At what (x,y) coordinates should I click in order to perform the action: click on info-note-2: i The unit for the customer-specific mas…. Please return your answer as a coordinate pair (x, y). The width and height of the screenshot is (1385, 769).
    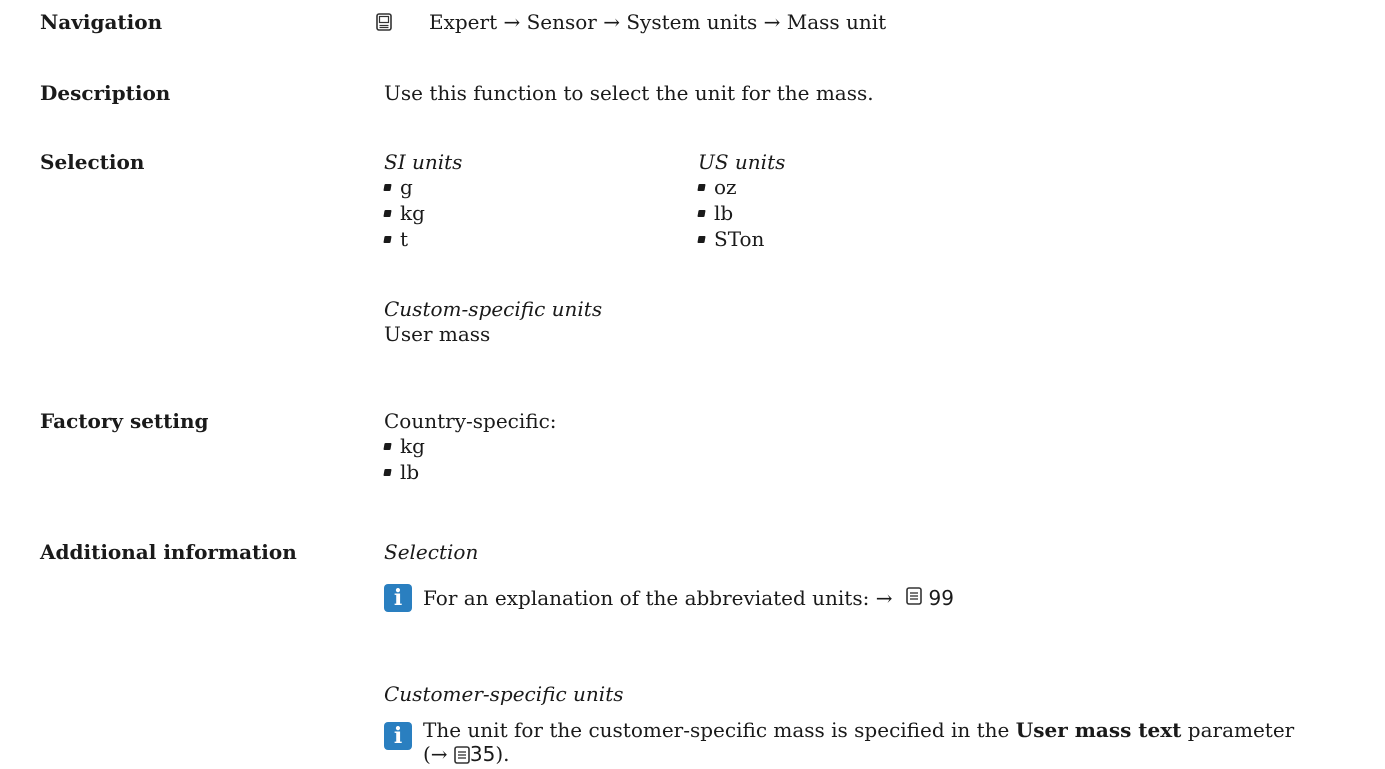
    Looking at the image, I should click on (879, 743).